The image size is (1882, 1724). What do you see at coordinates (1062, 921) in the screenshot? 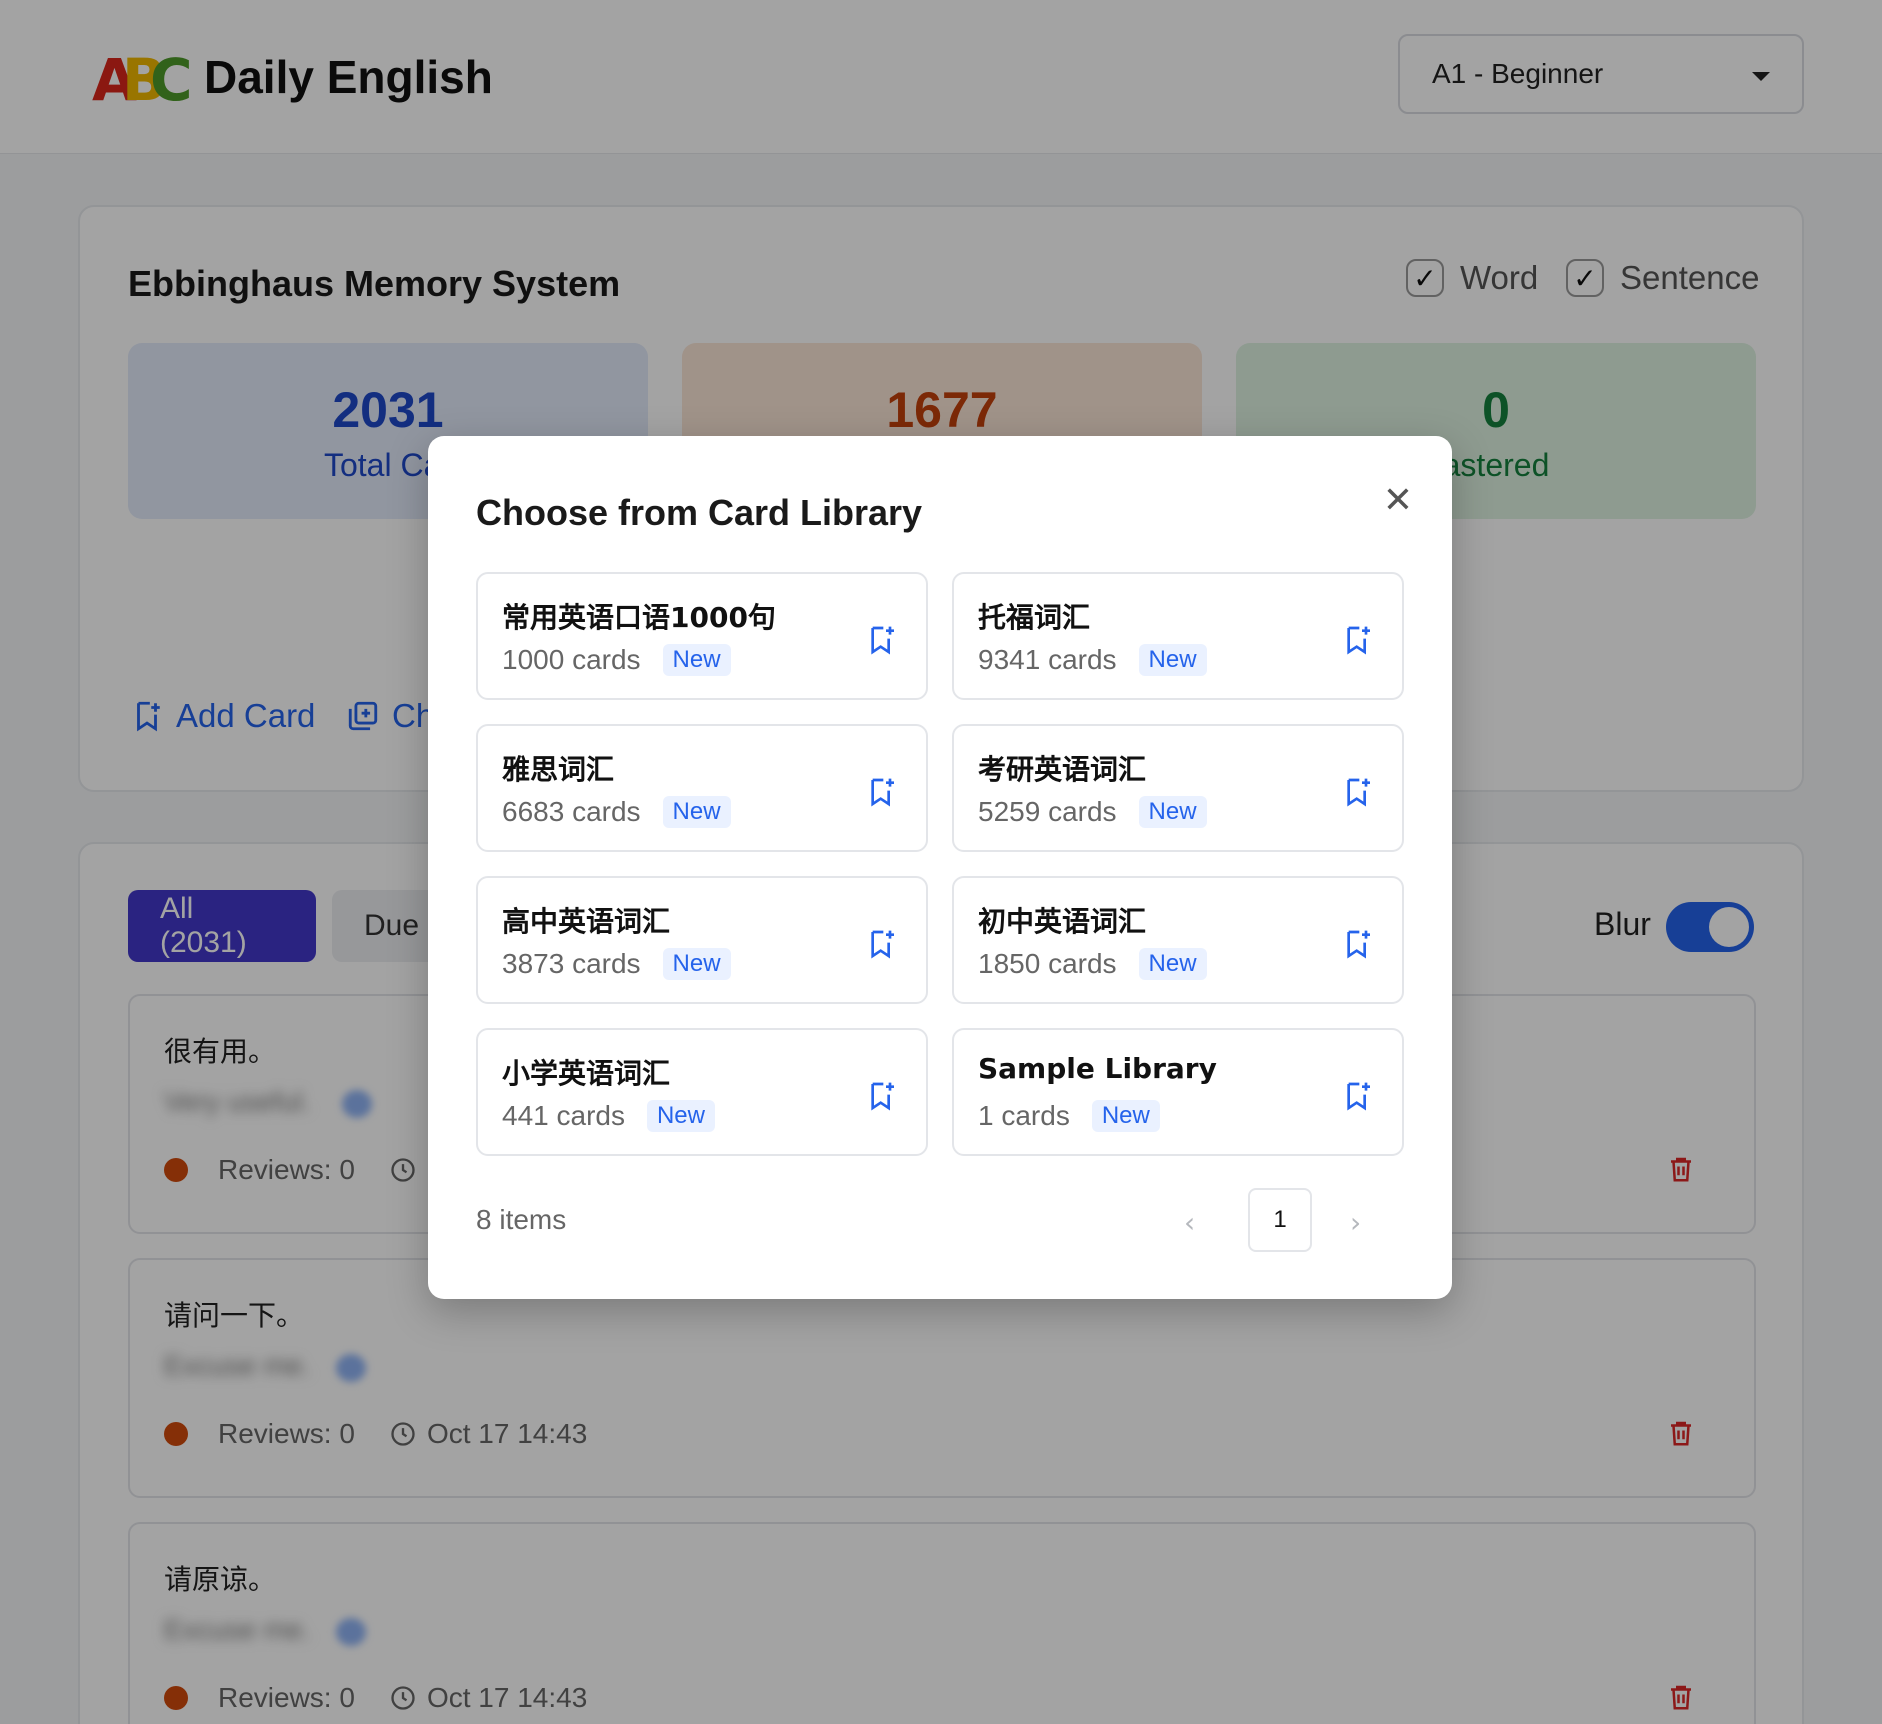
I see `library-name: 初中英语词汇` at bounding box center [1062, 921].